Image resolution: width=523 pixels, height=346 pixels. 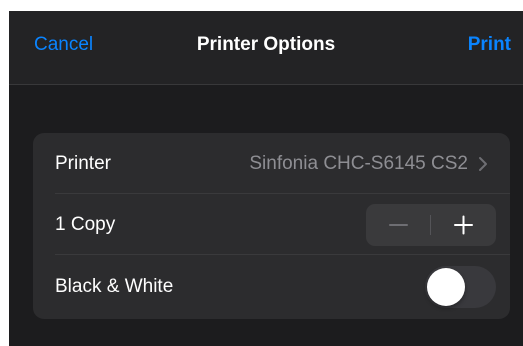 What do you see at coordinates (358, 163) in the screenshot?
I see `printer-value: Sinfonia CHC-S6145 CS2` at bounding box center [358, 163].